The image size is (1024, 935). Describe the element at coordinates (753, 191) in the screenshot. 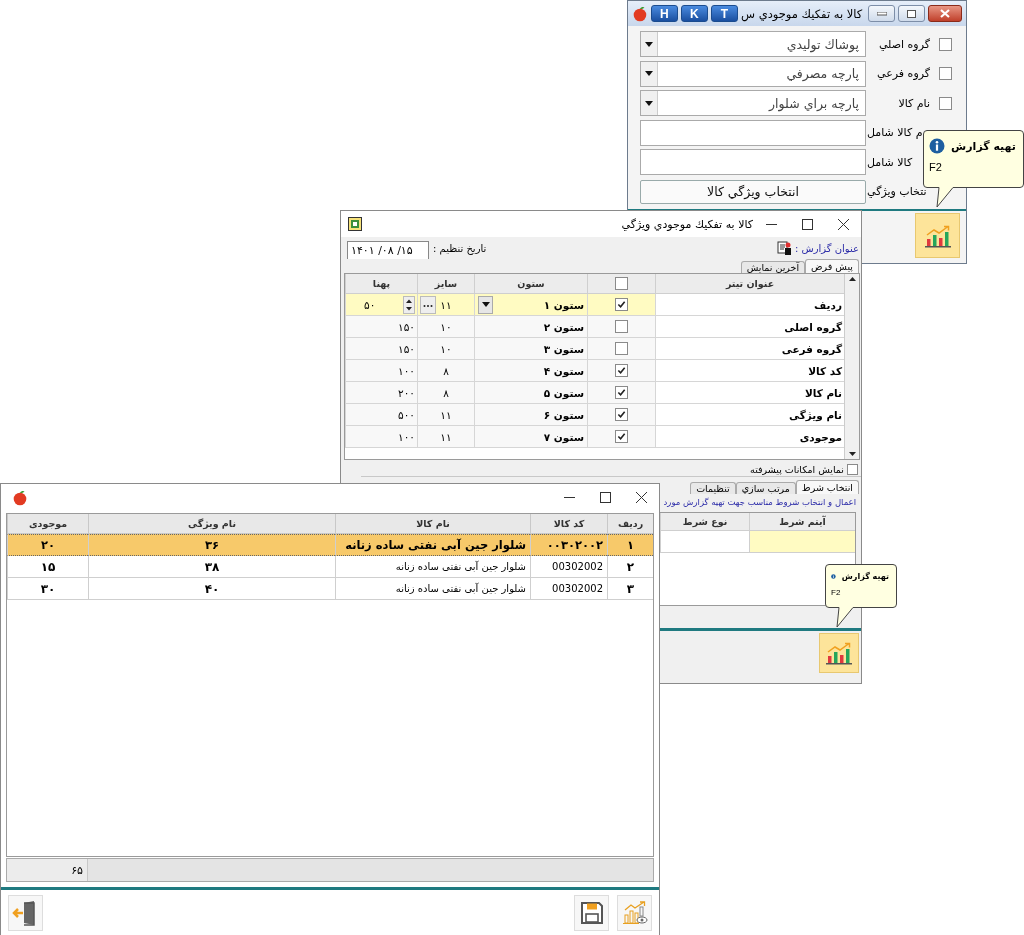

I see `feature-select-button: انتخاب ويژگي كالا` at that location.